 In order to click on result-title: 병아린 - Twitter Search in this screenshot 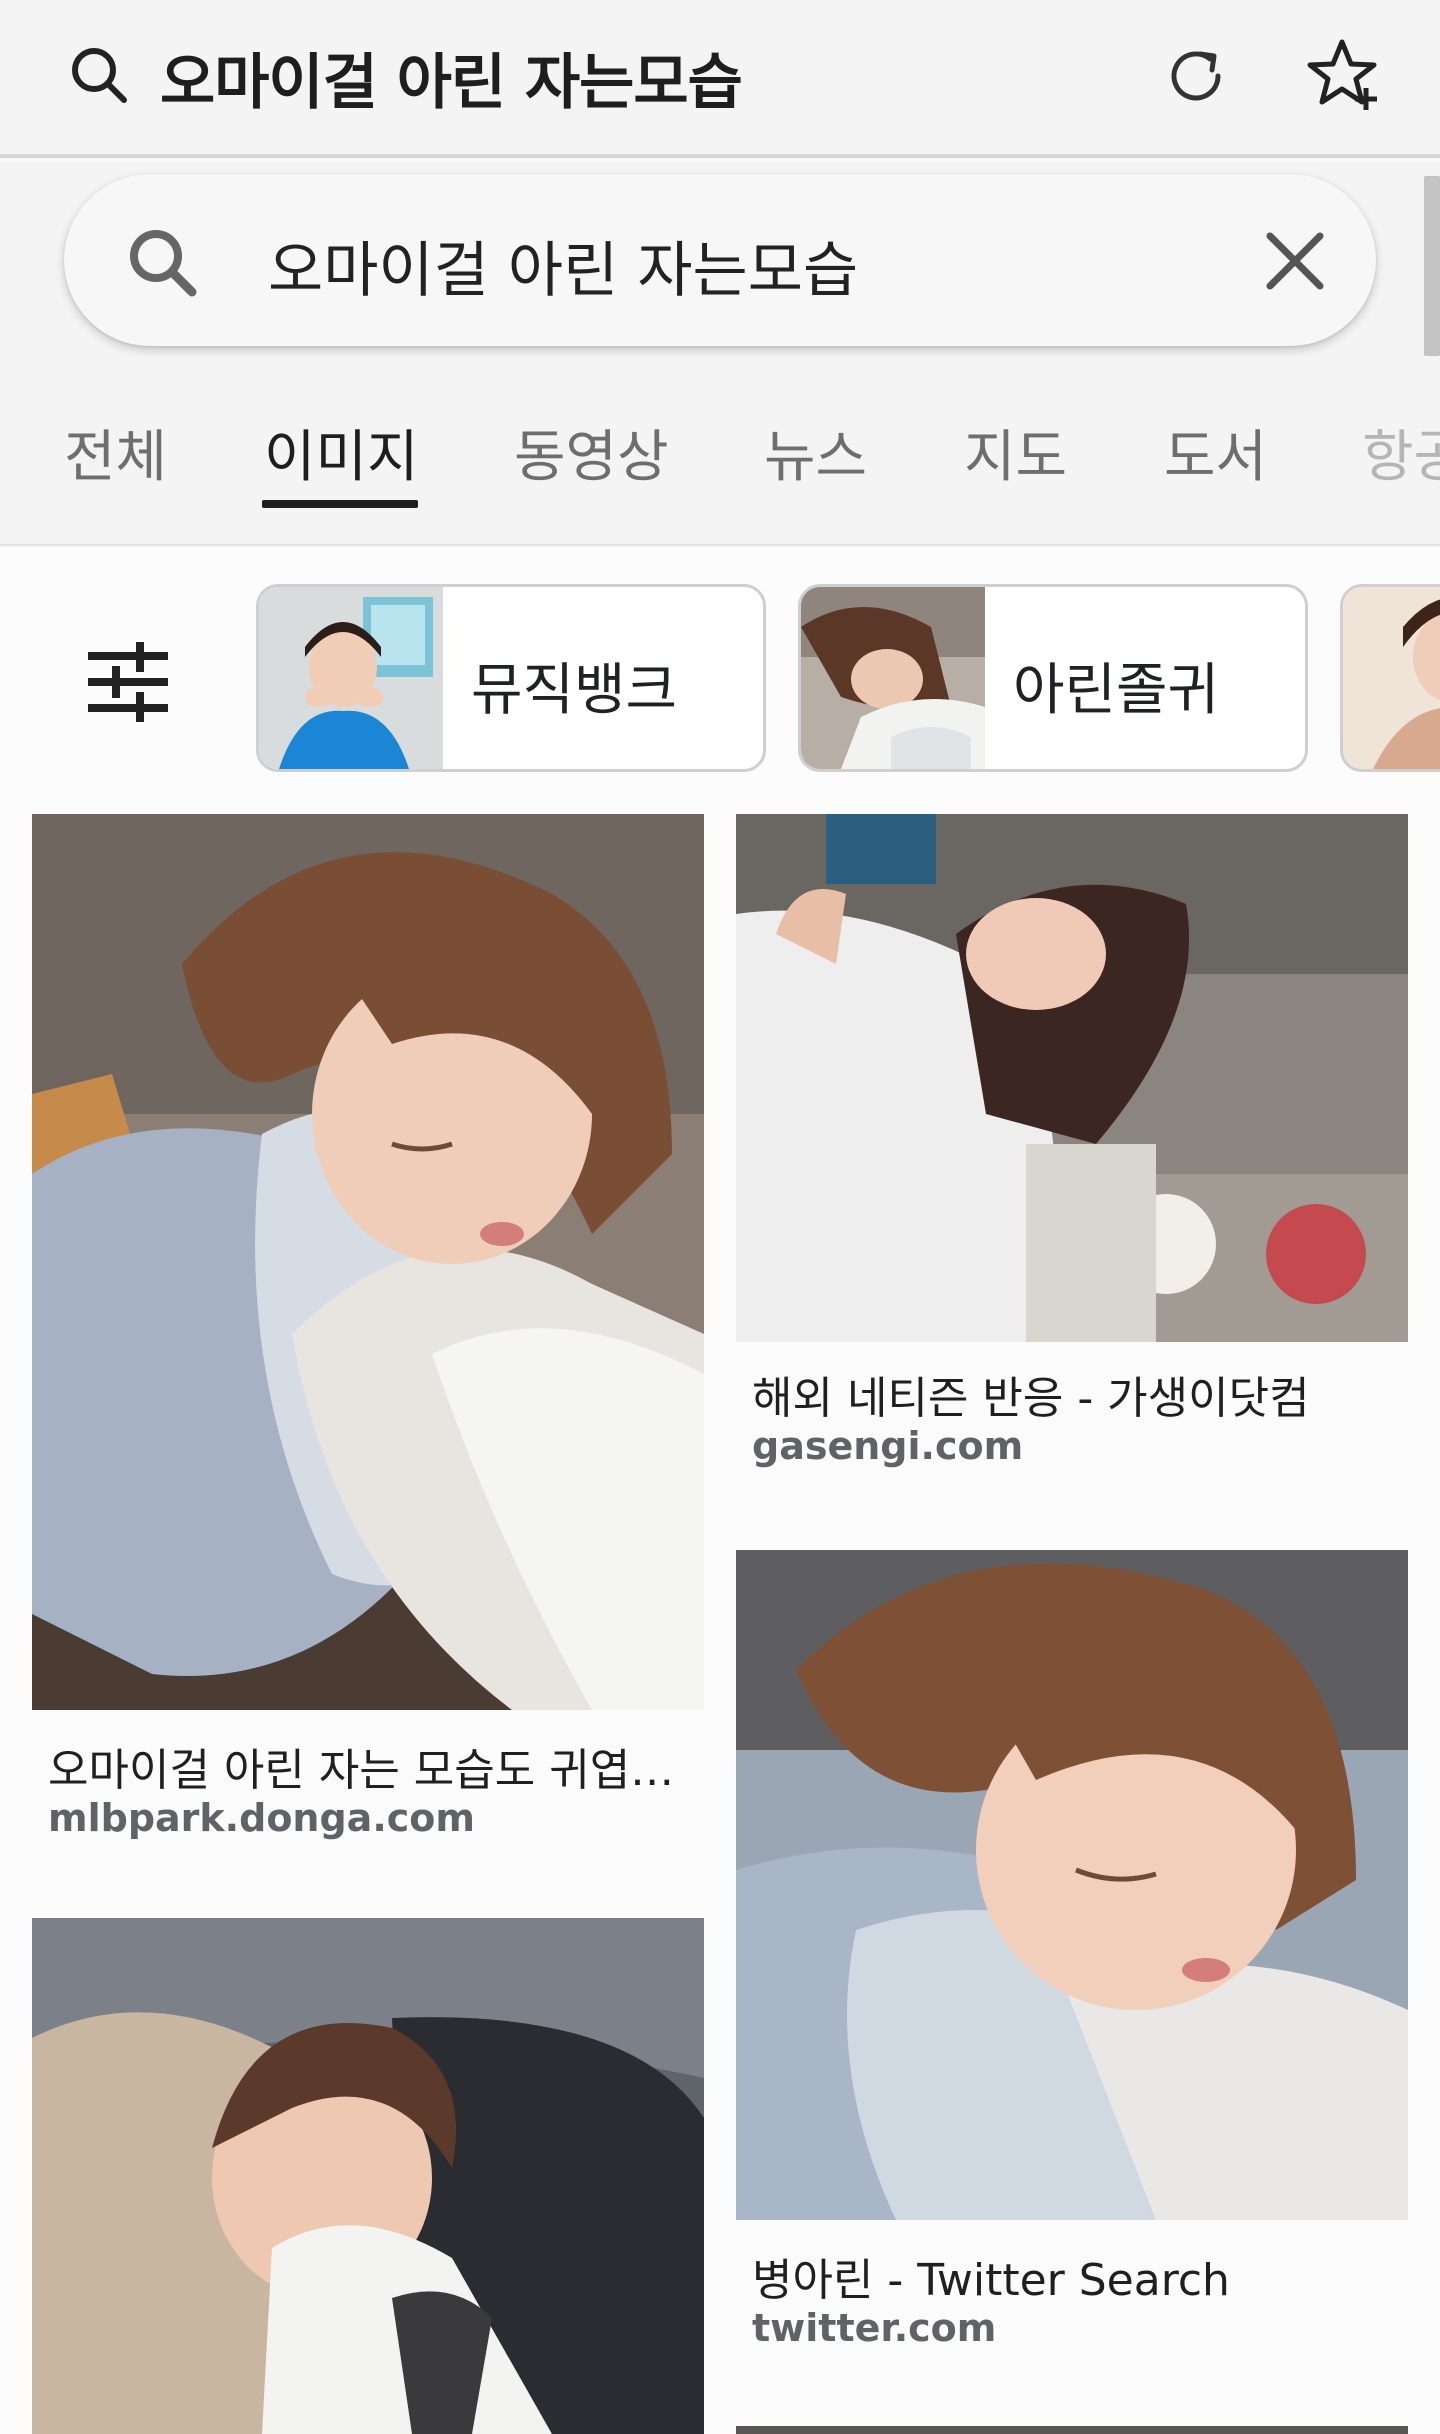, I will do `click(991, 2276)`.